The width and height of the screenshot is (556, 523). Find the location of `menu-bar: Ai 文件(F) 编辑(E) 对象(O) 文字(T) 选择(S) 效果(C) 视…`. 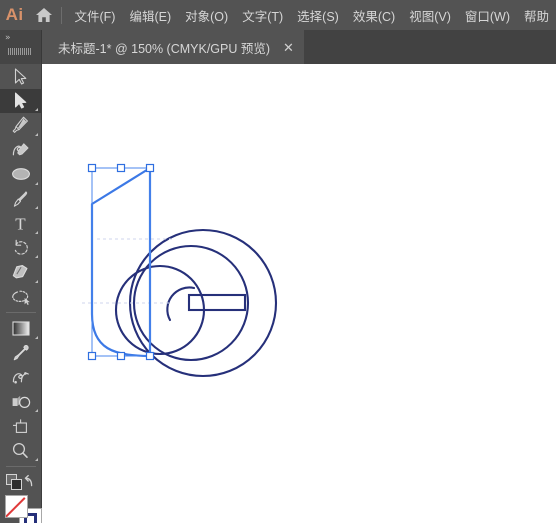

menu-bar: Ai 文件(F) 编辑(E) 对象(O) 文字(T) 选择(S) 效果(C) 视… is located at coordinates (278, 15).